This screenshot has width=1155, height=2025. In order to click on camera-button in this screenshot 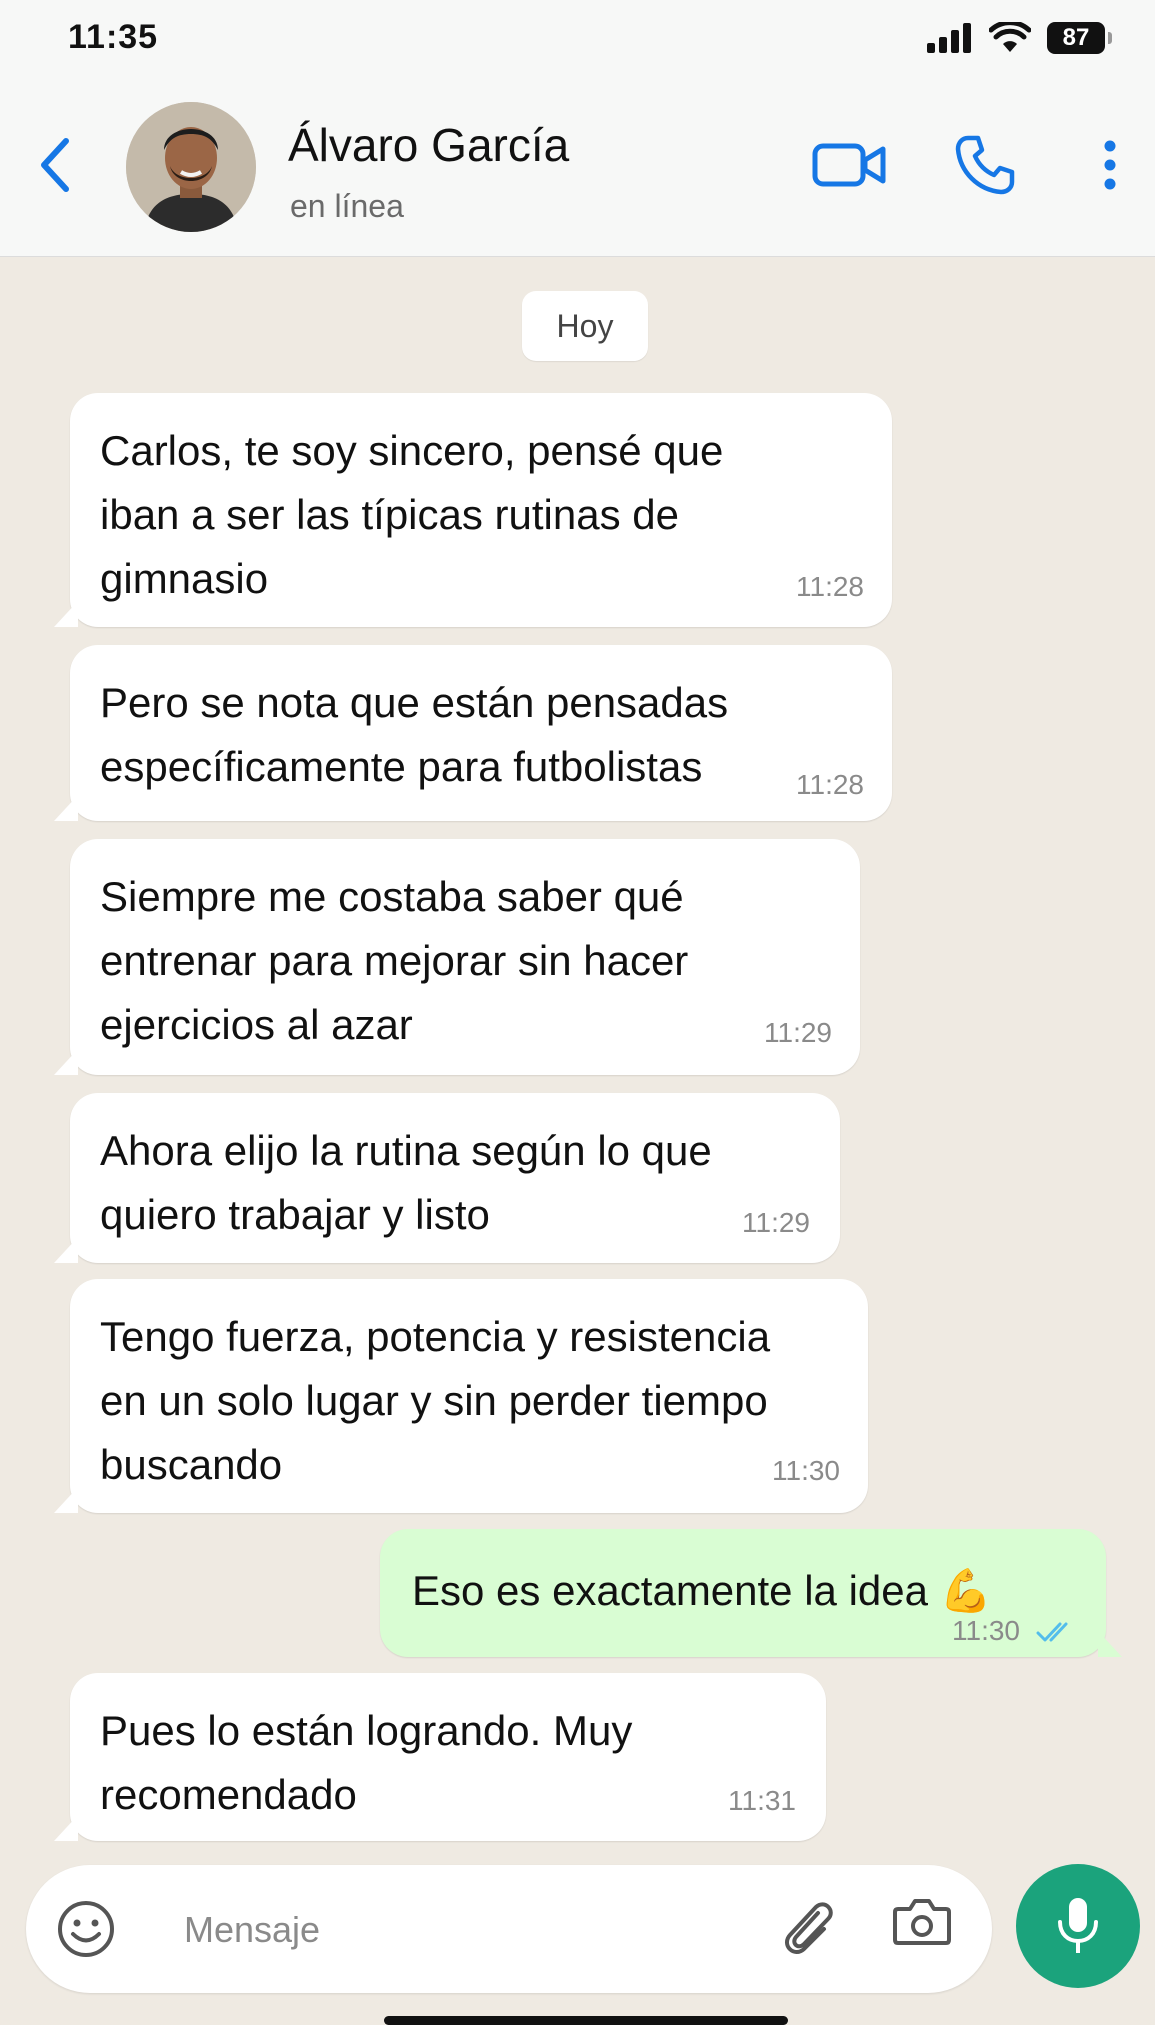, I will do `click(927, 1929)`.